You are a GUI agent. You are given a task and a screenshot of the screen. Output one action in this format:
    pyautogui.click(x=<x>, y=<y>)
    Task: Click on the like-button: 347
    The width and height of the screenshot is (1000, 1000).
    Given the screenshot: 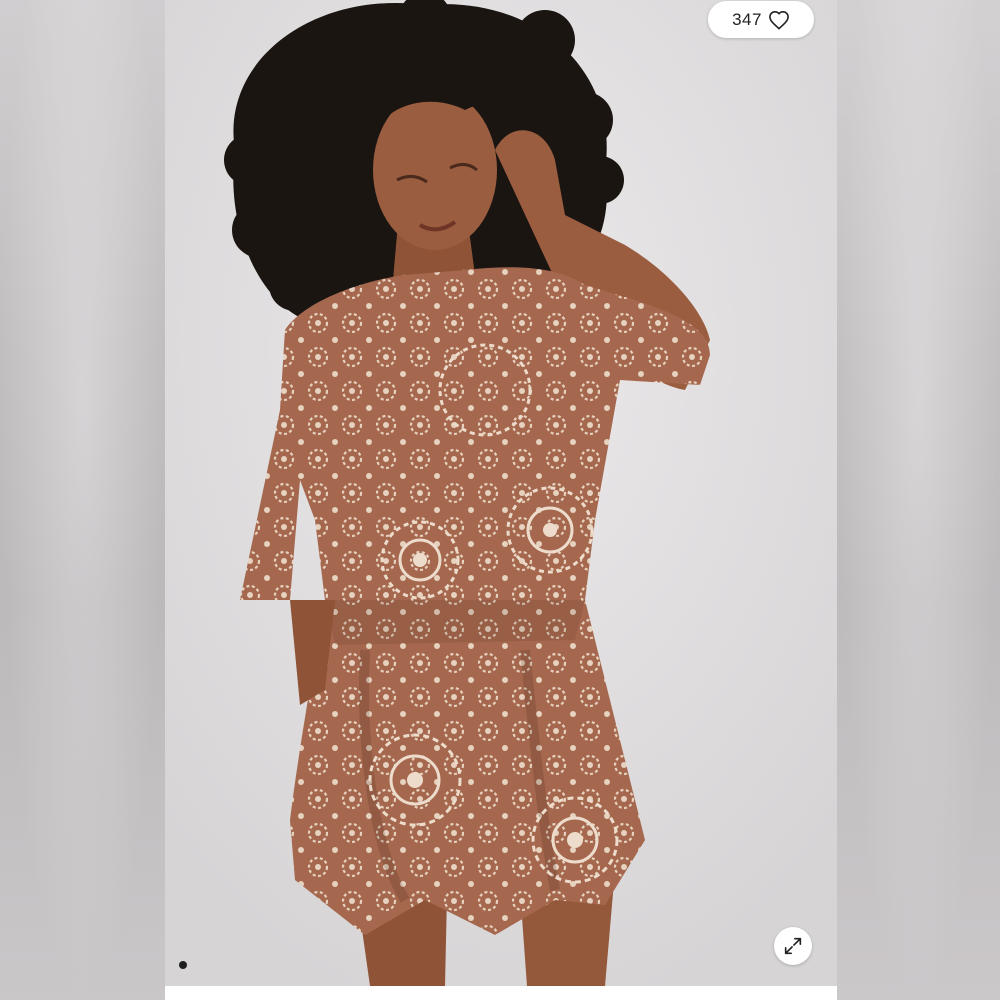 What is the action you would take?
    pyautogui.click(x=761, y=19)
    